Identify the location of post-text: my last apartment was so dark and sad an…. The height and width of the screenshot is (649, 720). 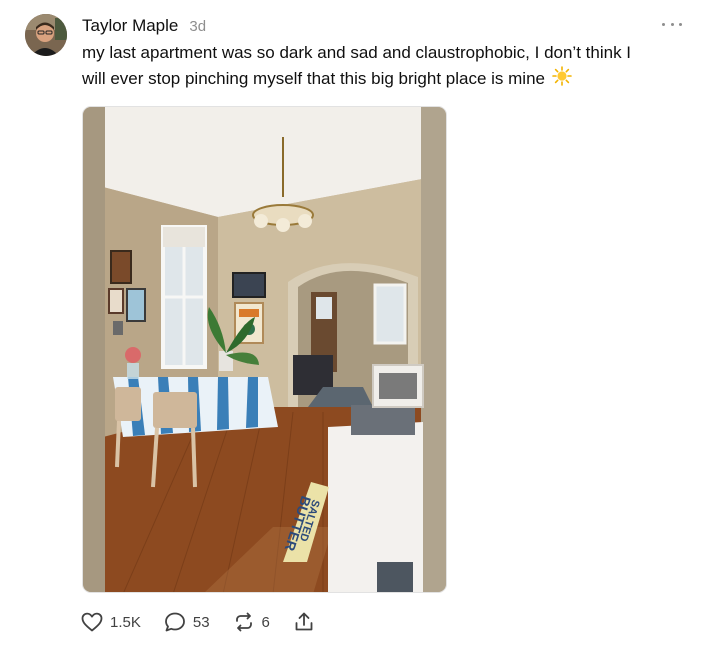
(387, 66).